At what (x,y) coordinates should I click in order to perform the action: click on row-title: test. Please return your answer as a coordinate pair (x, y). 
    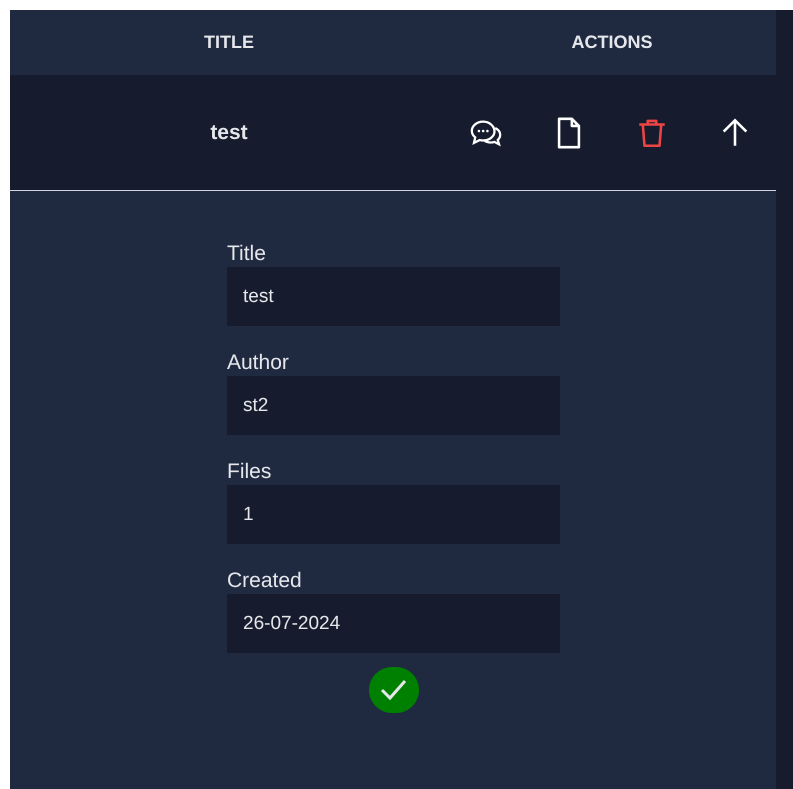
    Looking at the image, I should click on (229, 132).